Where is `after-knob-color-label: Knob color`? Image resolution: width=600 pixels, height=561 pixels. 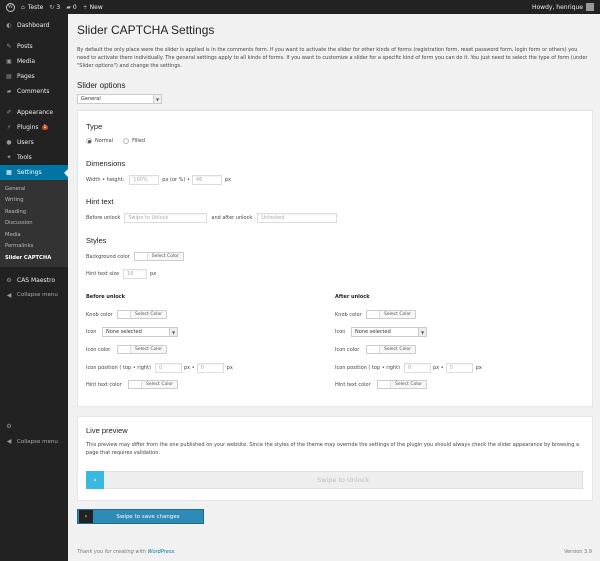
after-knob-color-label: Knob color is located at coordinates (348, 314).